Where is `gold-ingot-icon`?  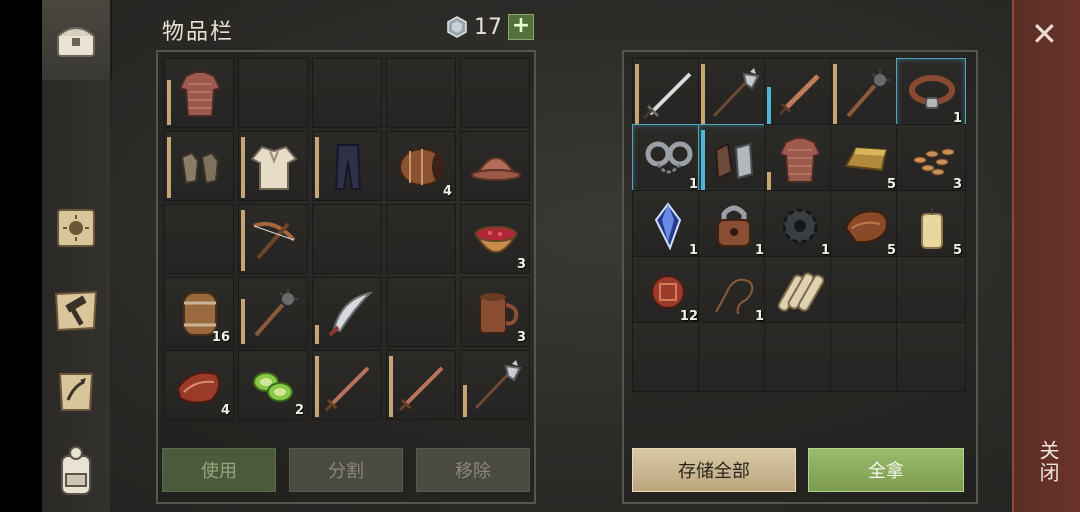 gold-ingot-icon is located at coordinates (866, 159).